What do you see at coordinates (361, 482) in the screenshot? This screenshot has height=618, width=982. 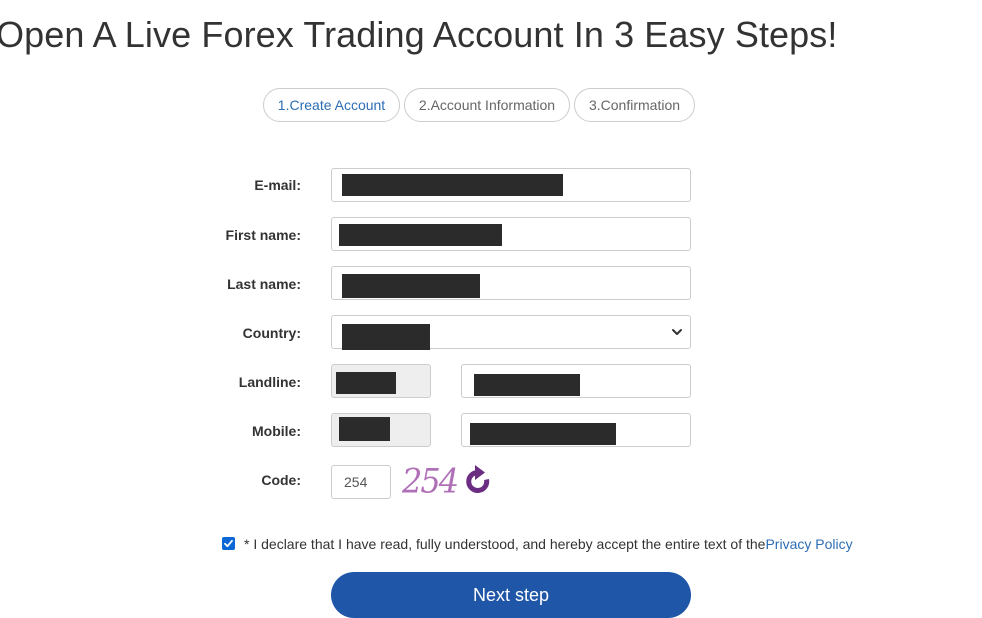 I see `code-input: 254` at bounding box center [361, 482].